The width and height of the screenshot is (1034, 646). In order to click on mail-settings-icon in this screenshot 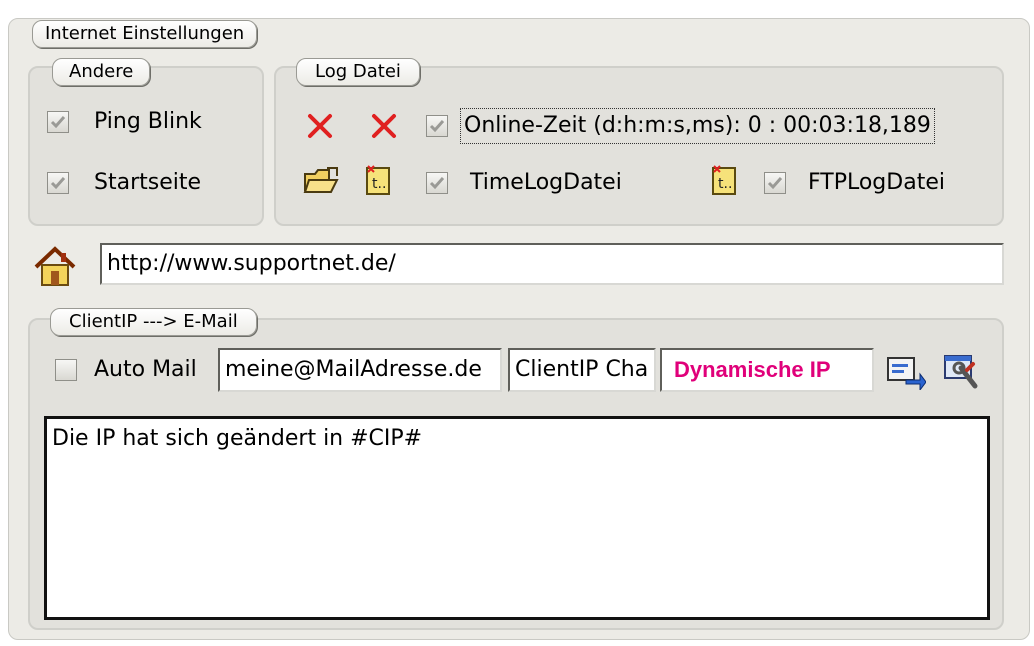, I will do `click(962, 372)`.